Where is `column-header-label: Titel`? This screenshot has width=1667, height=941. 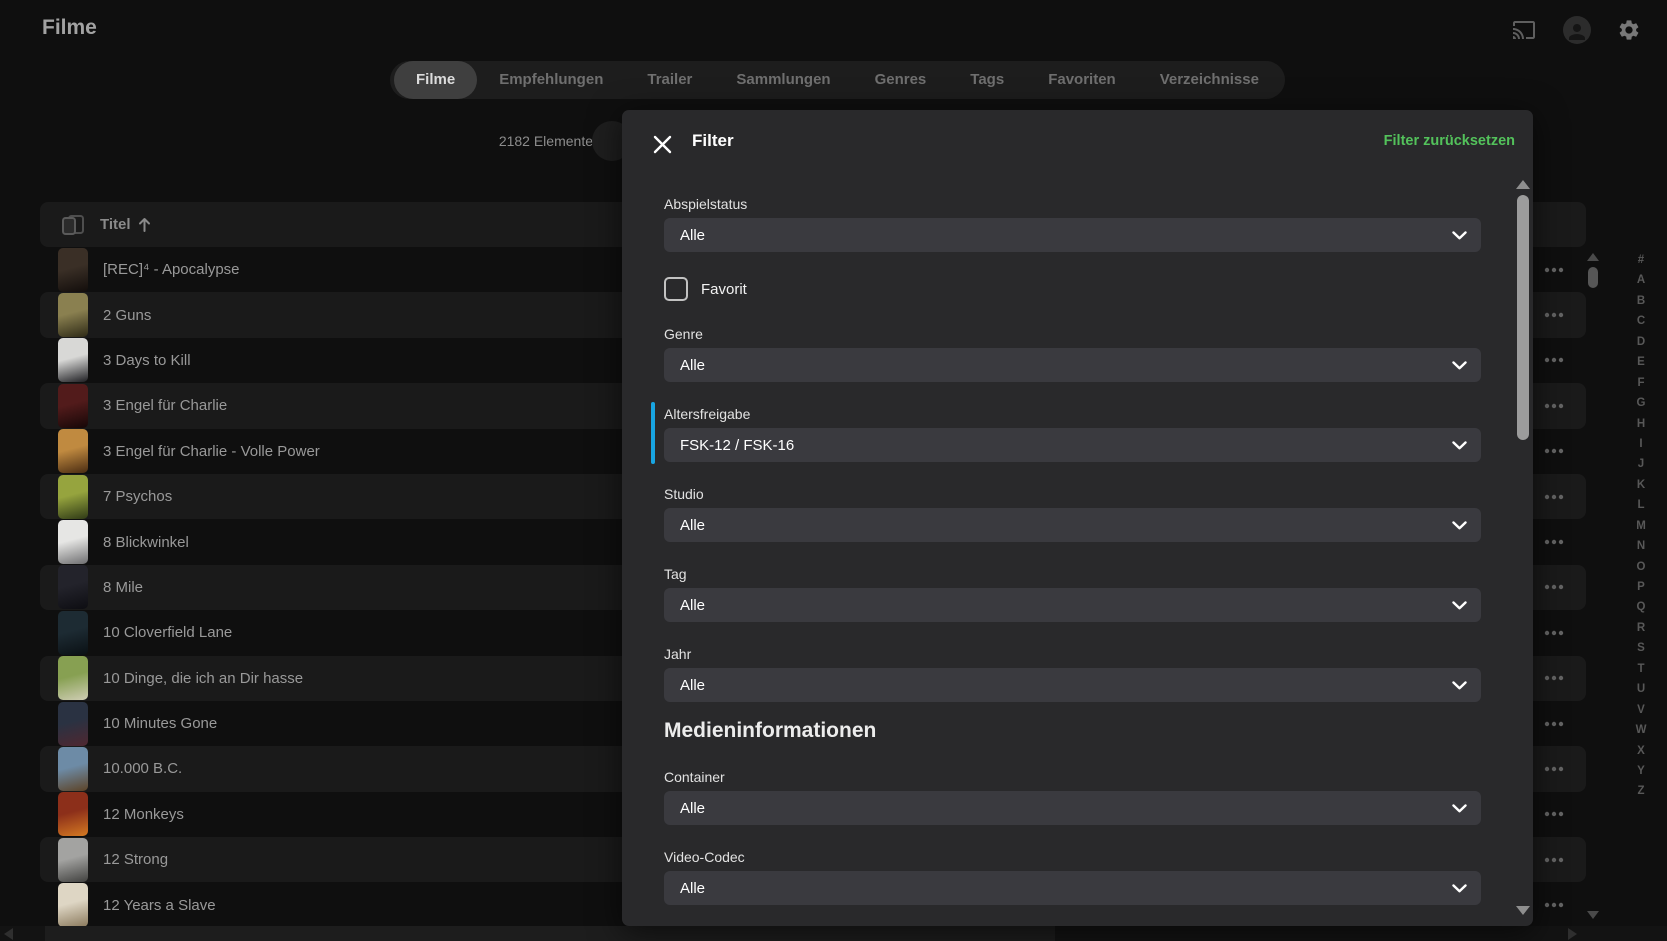 column-header-label: Titel is located at coordinates (115, 224).